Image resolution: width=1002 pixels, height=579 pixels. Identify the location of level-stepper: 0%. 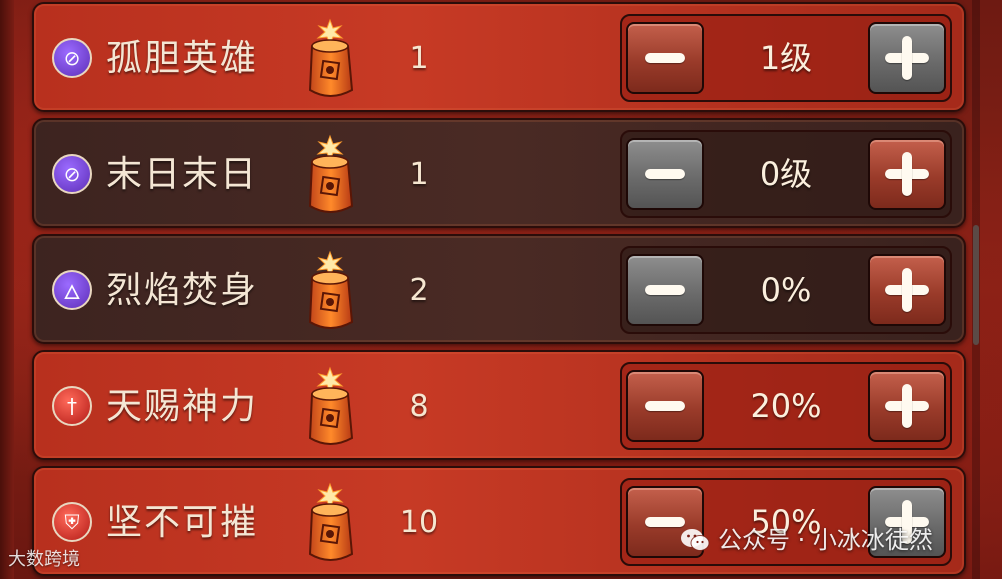
(786, 290).